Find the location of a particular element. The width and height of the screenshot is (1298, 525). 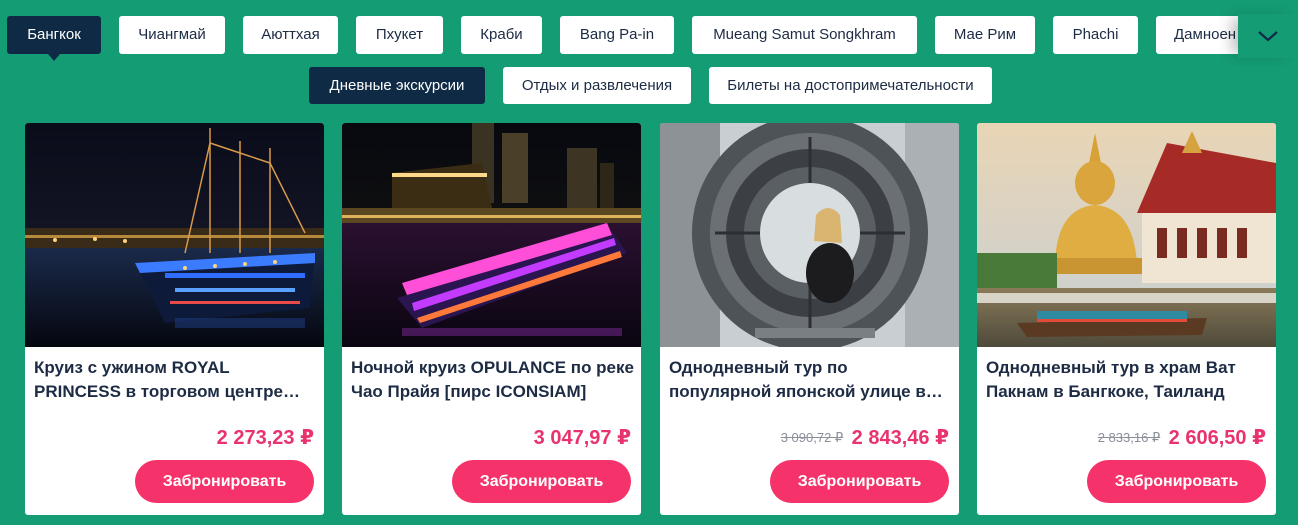

price-row: 3 047,97 ₽ is located at coordinates (582, 437).